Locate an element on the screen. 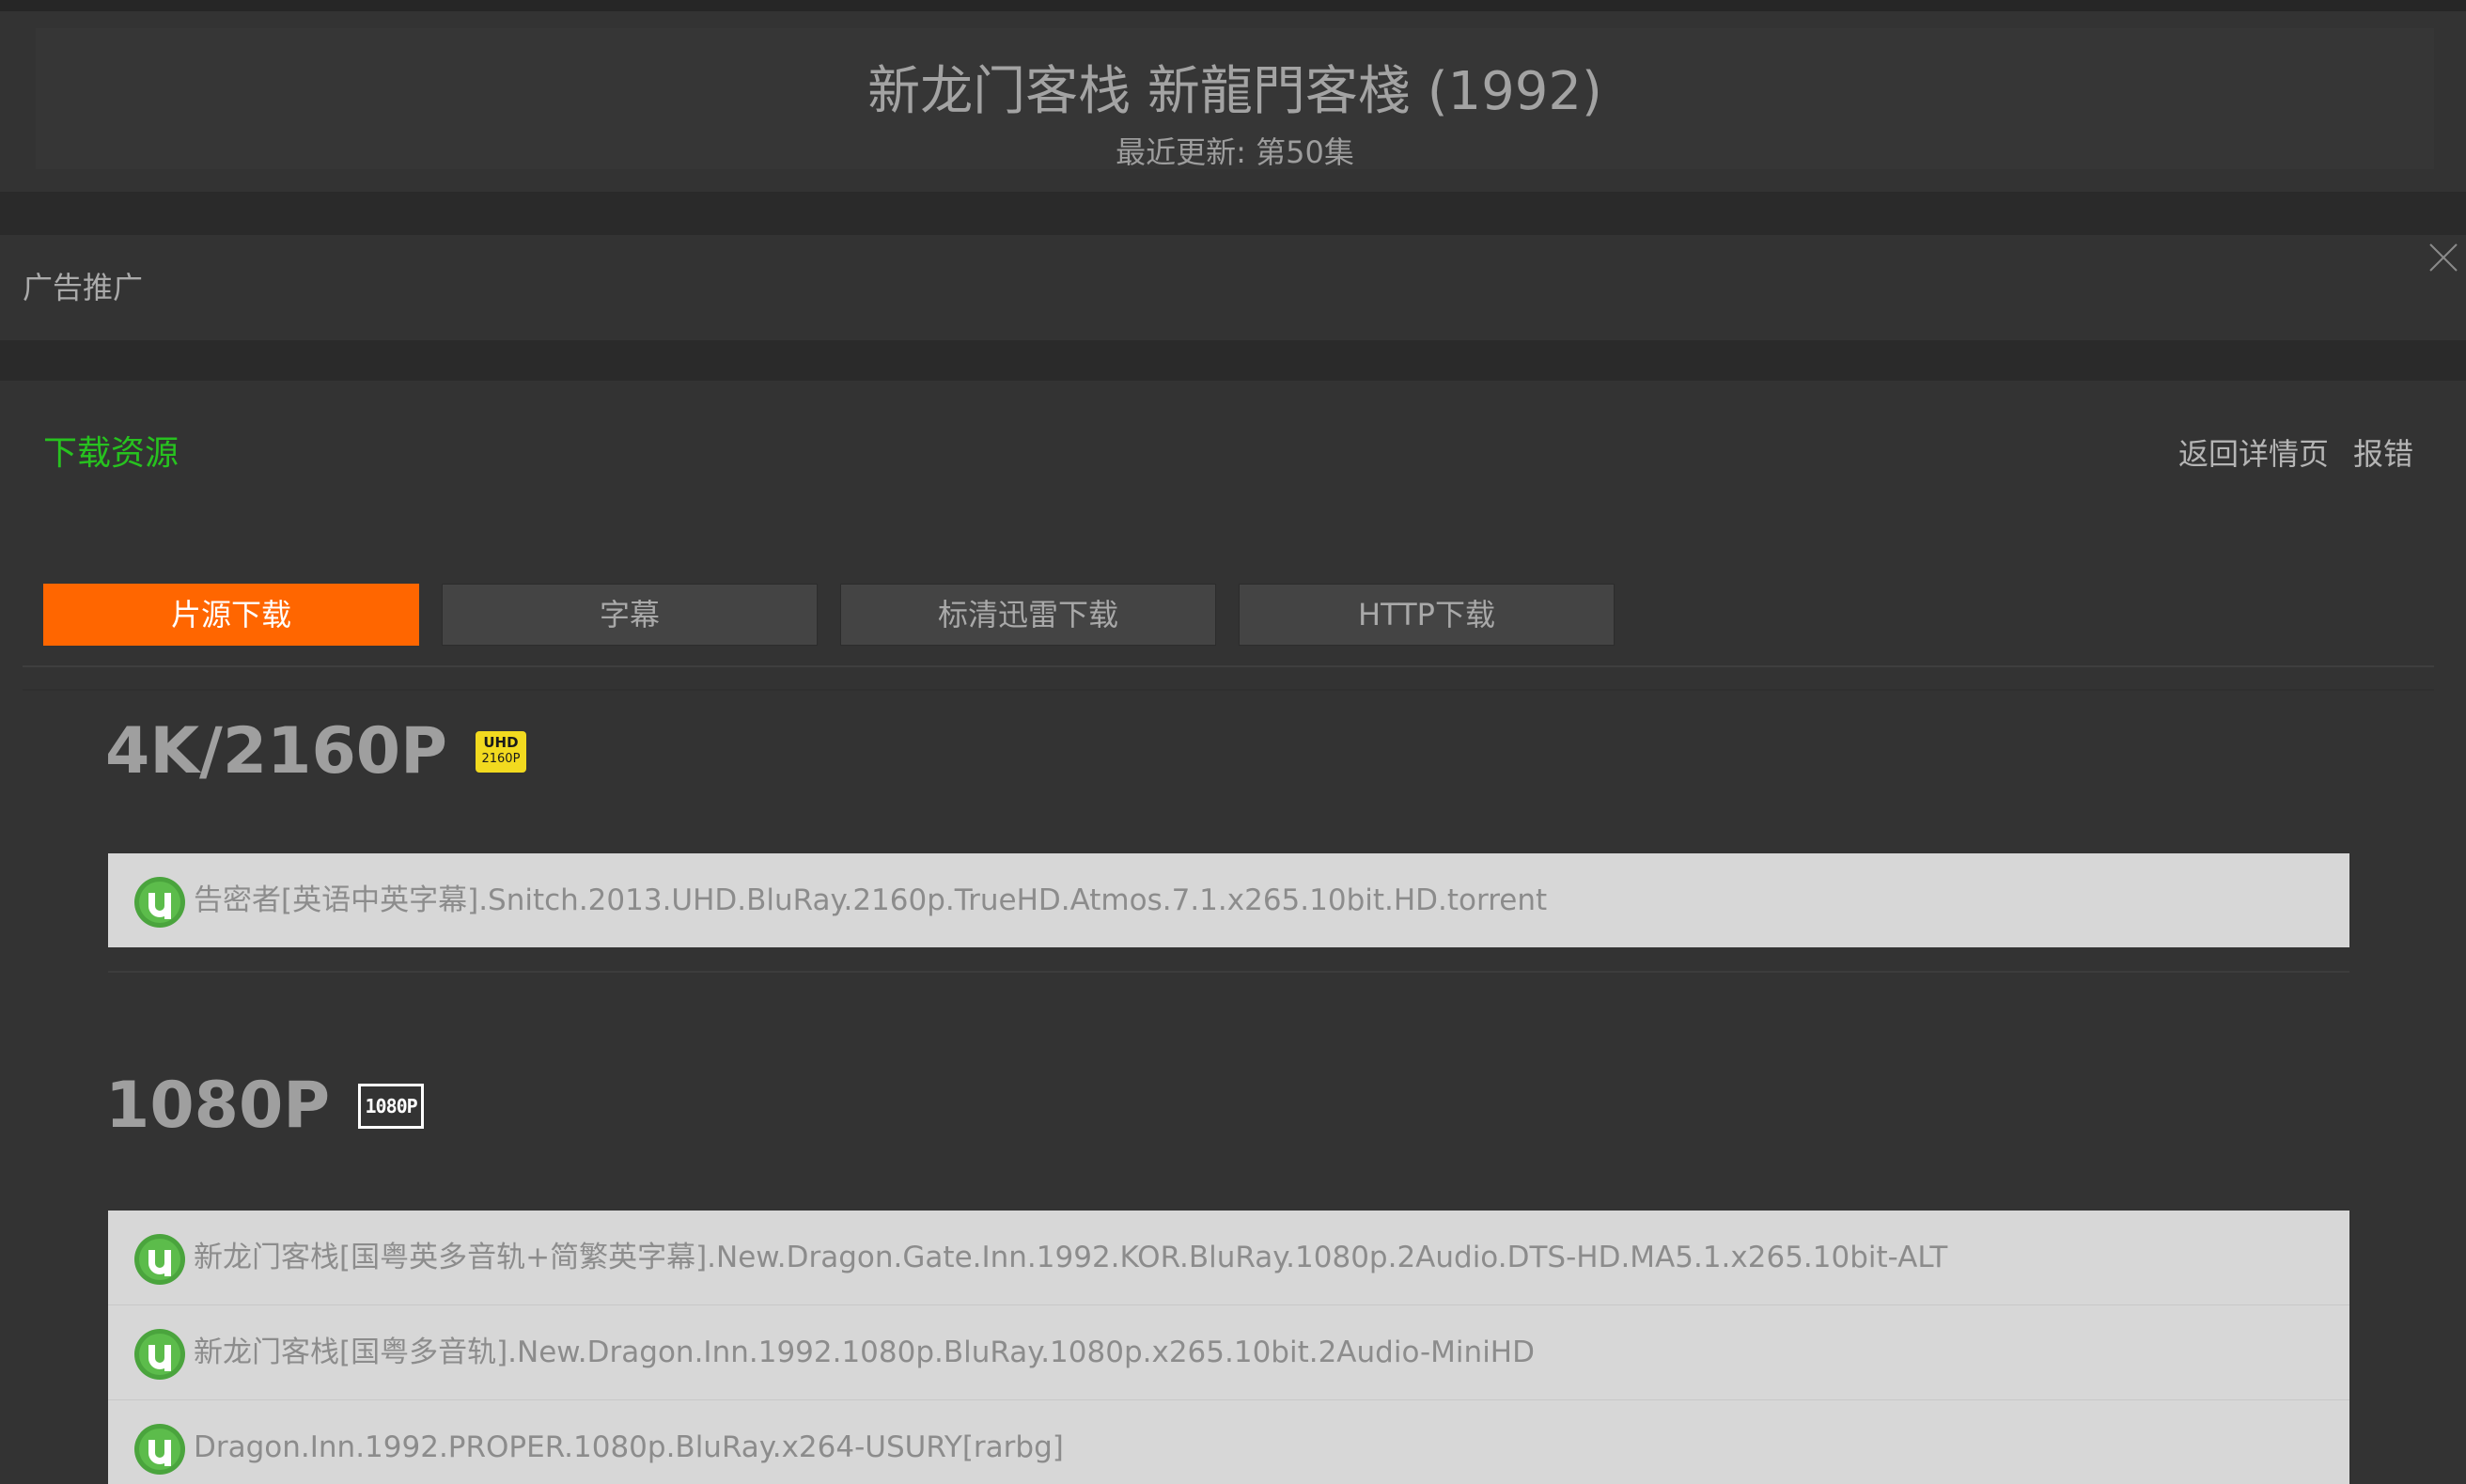  tab-source-download: 片源下载 is located at coordinates (231, 615).